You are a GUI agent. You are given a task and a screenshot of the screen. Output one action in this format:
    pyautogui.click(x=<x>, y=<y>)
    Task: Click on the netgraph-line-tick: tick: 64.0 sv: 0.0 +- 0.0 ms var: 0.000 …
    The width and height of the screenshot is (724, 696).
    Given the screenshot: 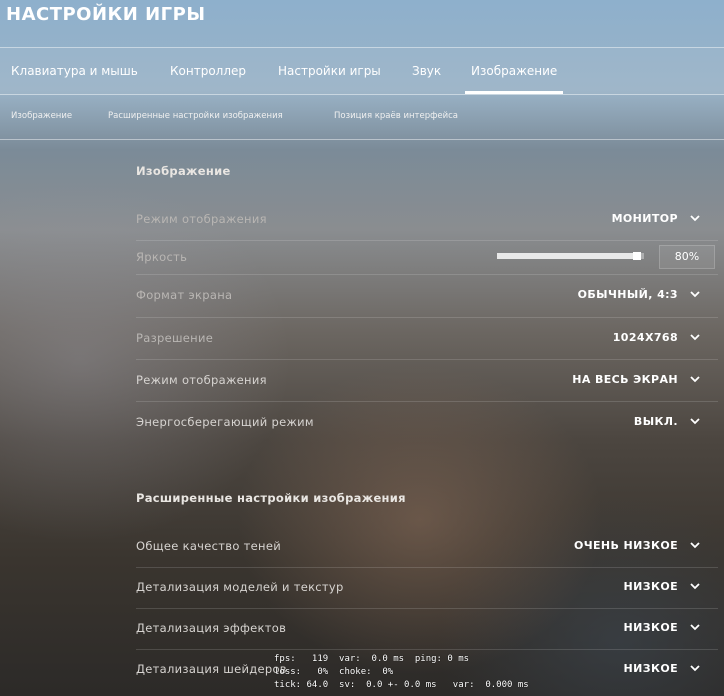 What is the action you would take?
    pyautogui.click(x=401, y=685)
    